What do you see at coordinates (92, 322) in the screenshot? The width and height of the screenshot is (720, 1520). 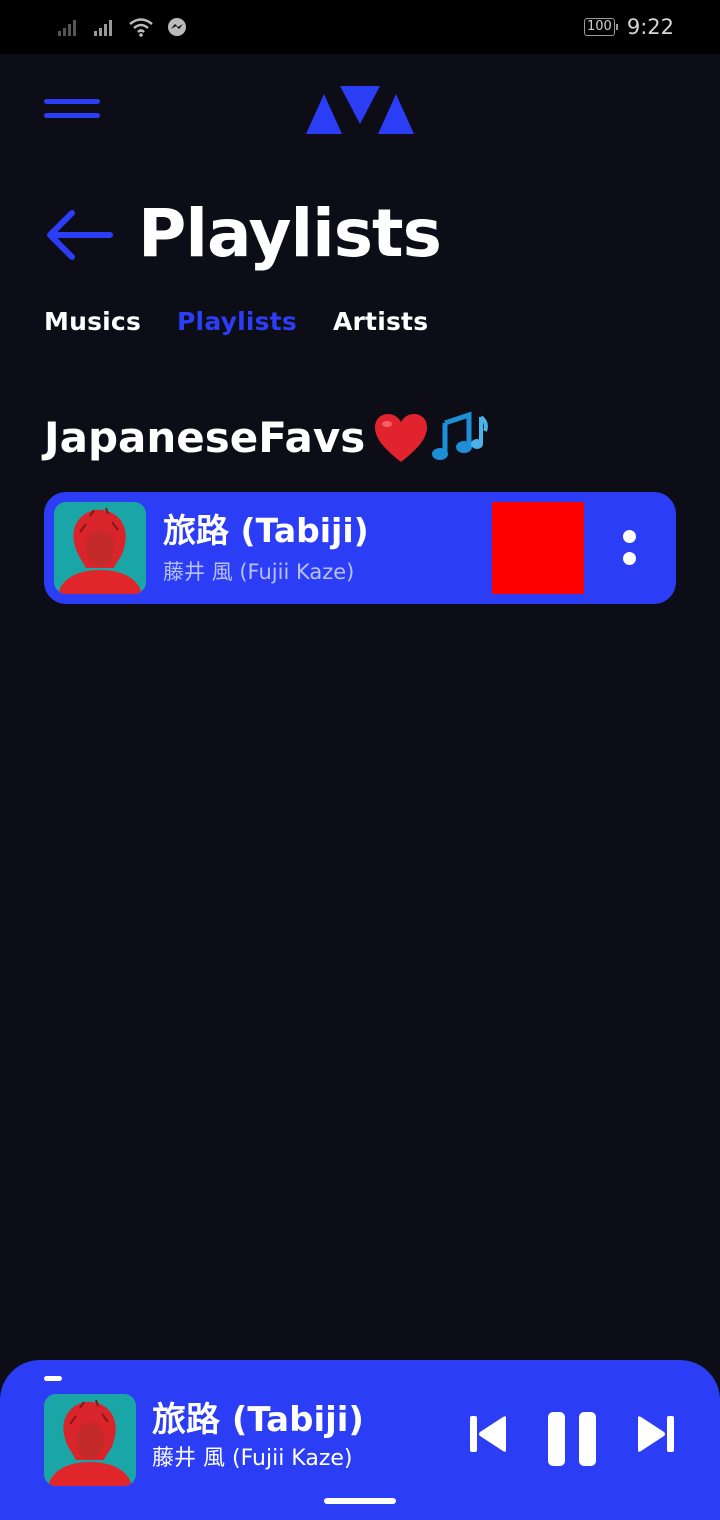 I see `tab-musics: Musics` at bounding box center [92, 322].